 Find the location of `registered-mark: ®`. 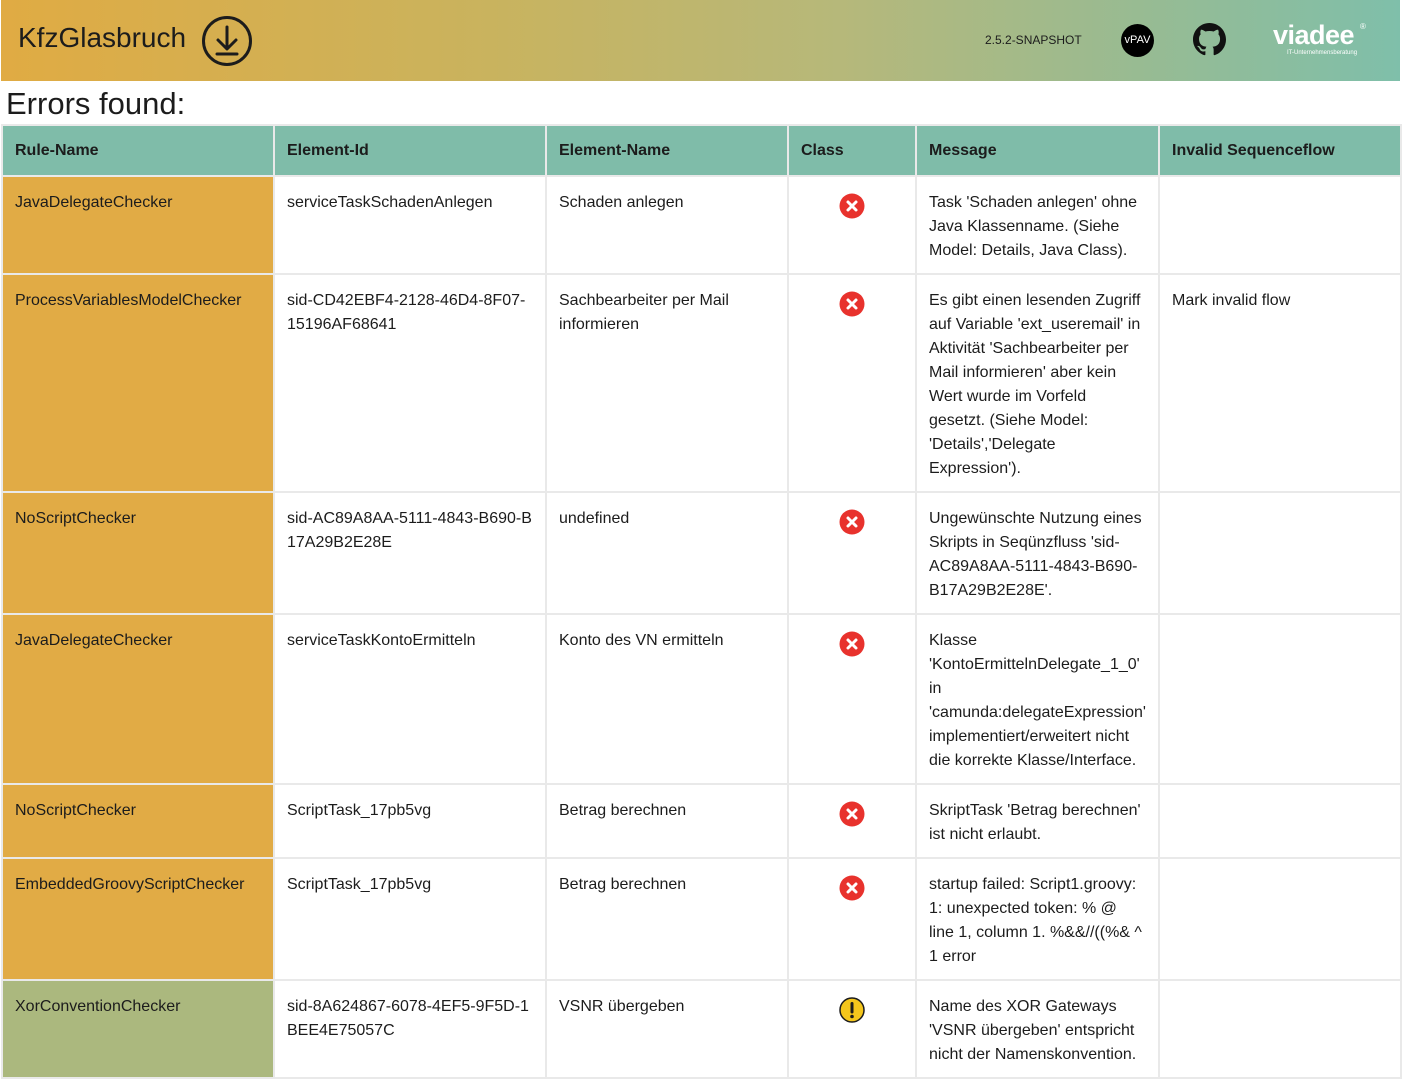

registered-mark: ® is located at coordinates (1363, 26).